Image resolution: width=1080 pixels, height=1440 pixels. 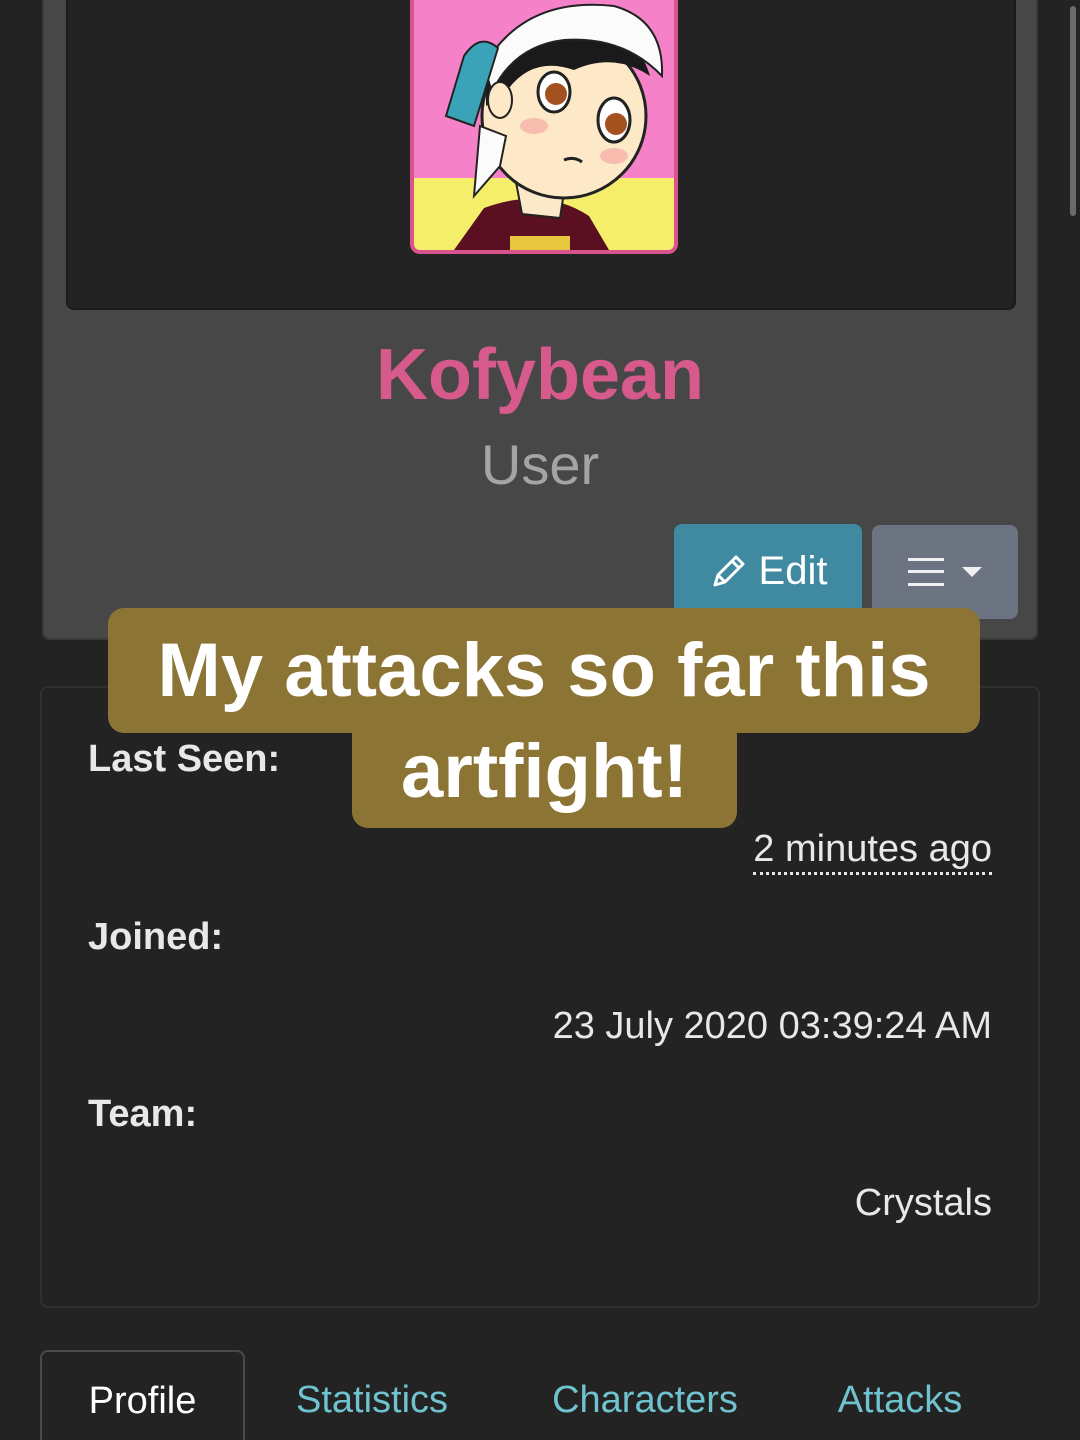 I want to click on hamburger-icon, so click(x=926, y=572).